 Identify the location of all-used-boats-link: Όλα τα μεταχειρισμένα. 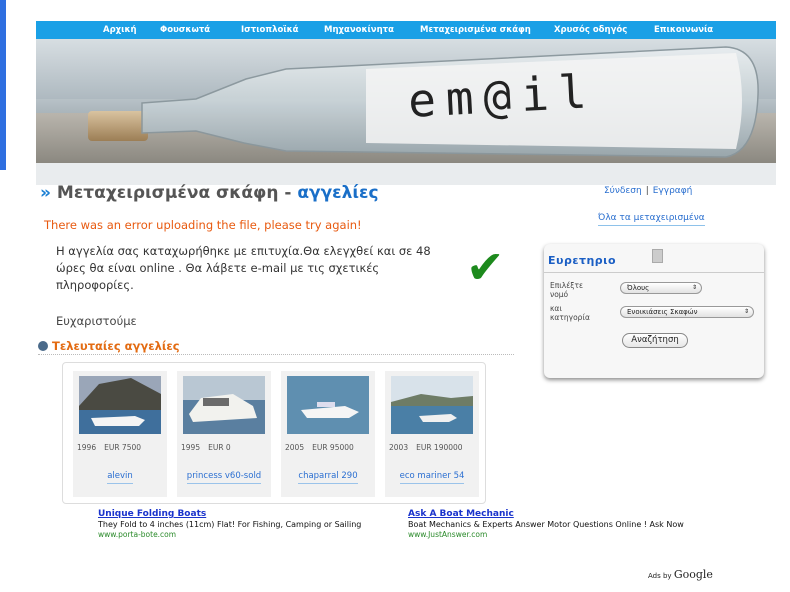
(651, 219).